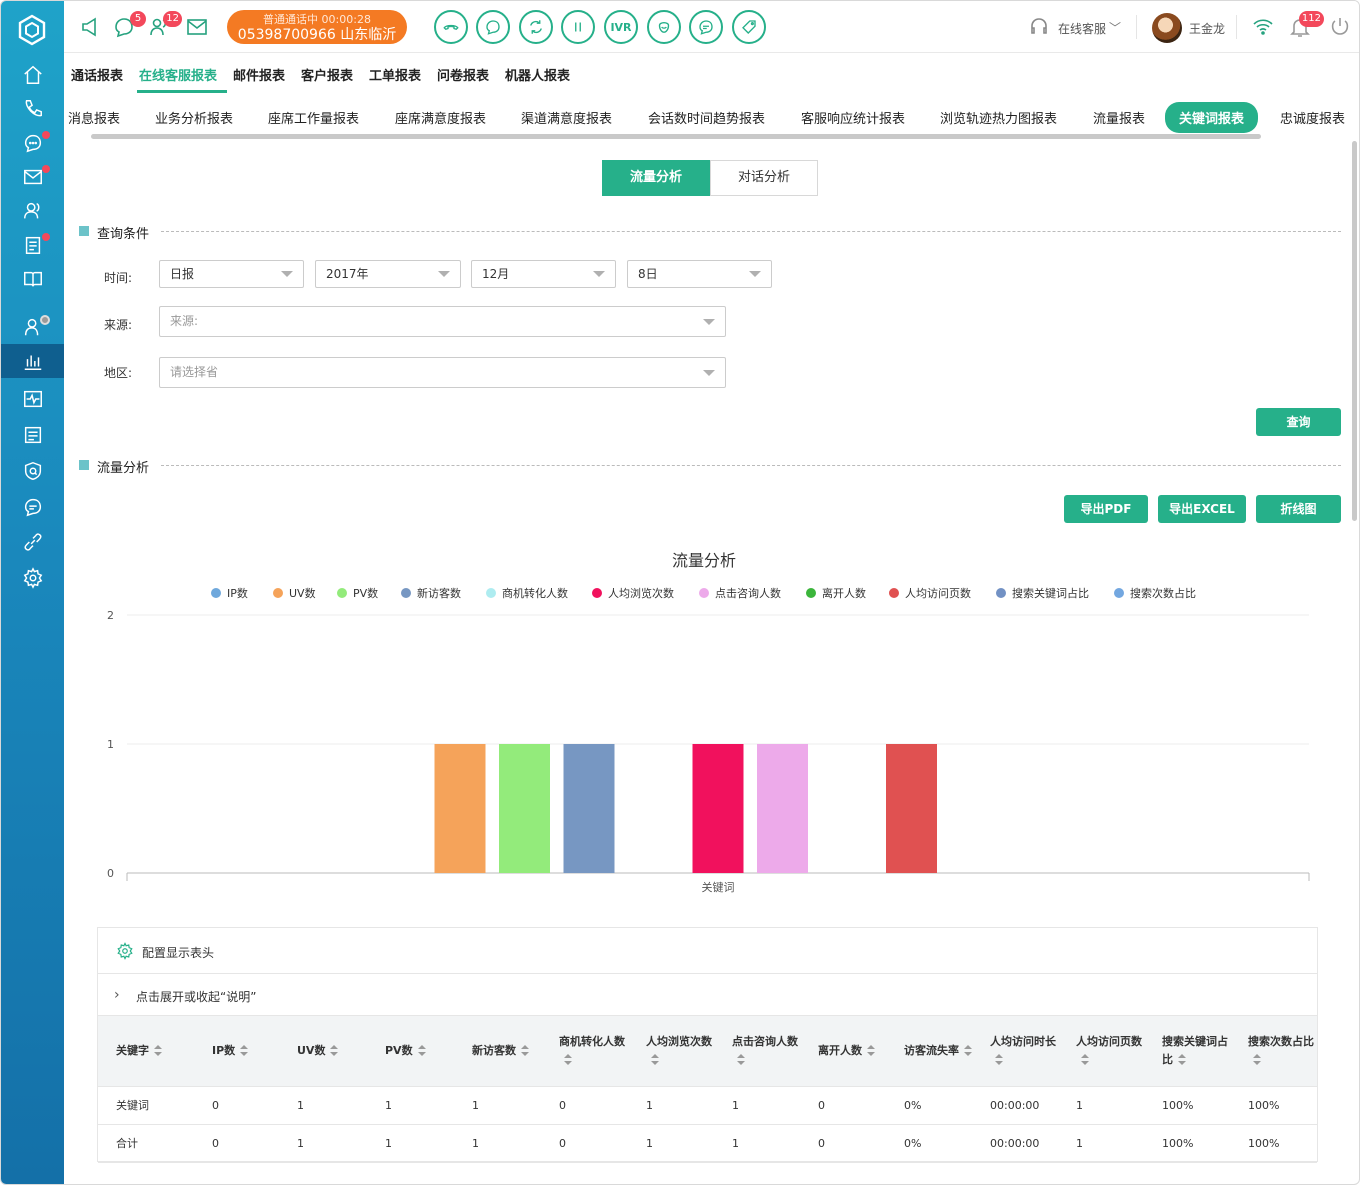 The height and width of the screenshot is (1185, 1360). Describe the element at coordinates (543, 274) in the screenshot. I see `month-select: 12月` at that location.